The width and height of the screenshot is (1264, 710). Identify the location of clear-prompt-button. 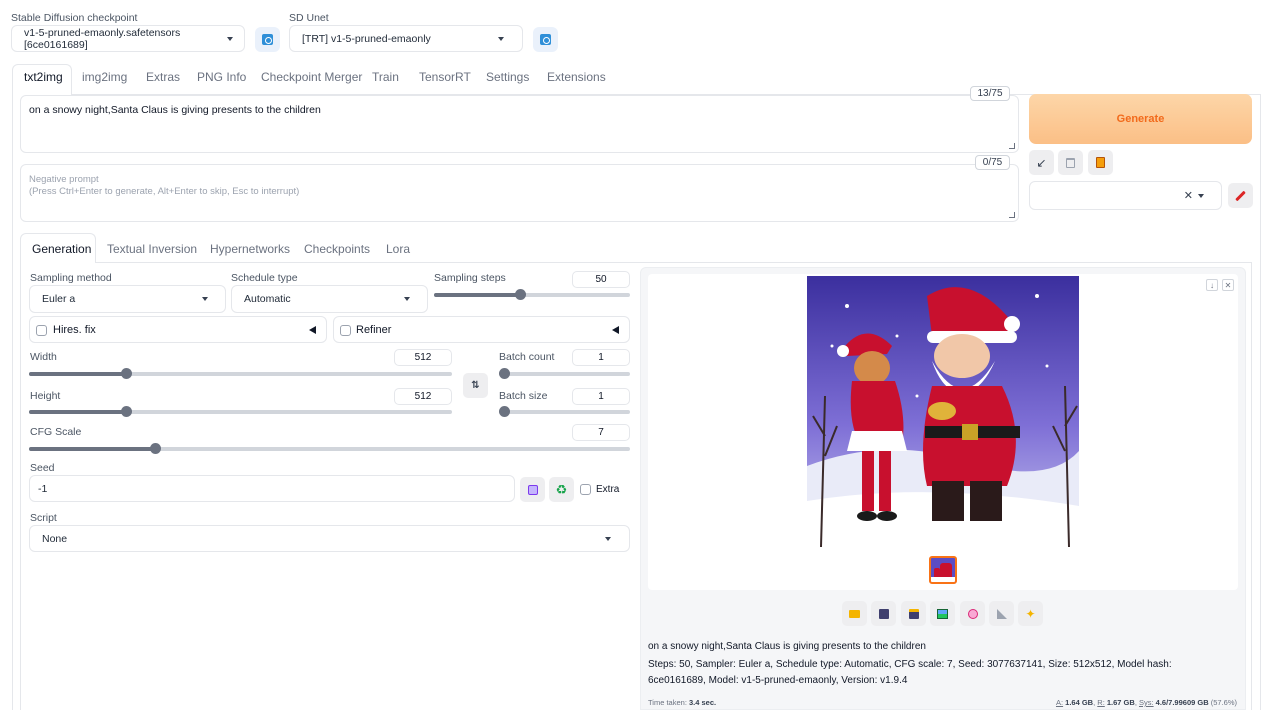
(1070, 162).